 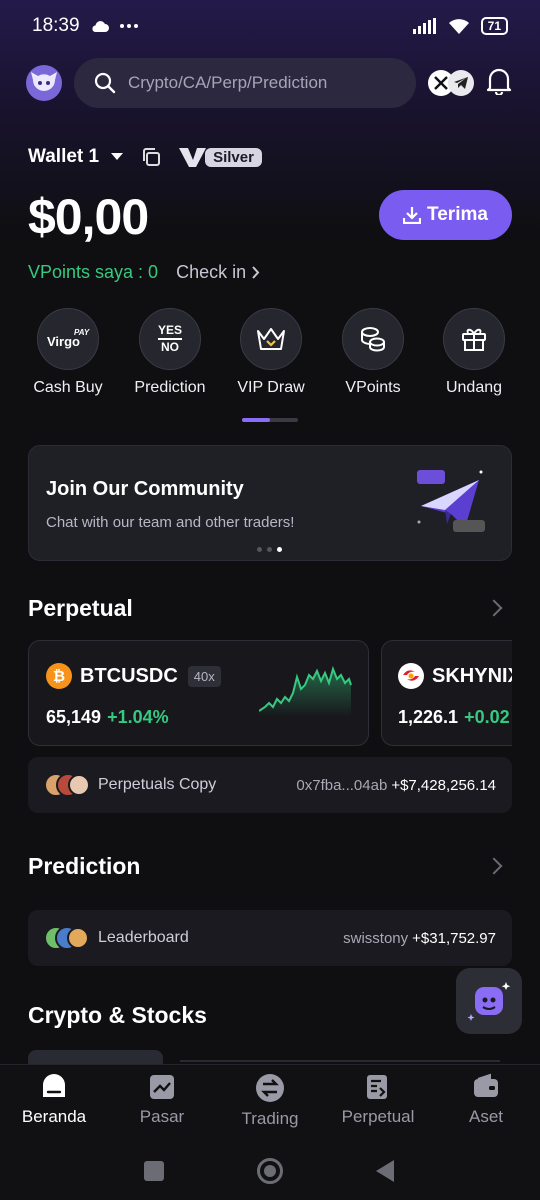 I want to click on virgo-pay-icon: Virgo PAY, so click(x=68, y=339).